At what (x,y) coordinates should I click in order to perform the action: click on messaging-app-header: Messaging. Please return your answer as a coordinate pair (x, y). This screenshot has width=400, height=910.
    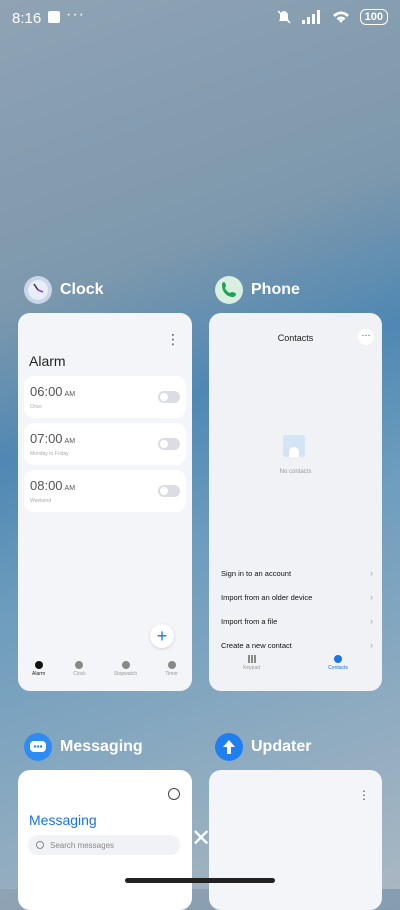
    Looking at the image, I should click on (83, 747).